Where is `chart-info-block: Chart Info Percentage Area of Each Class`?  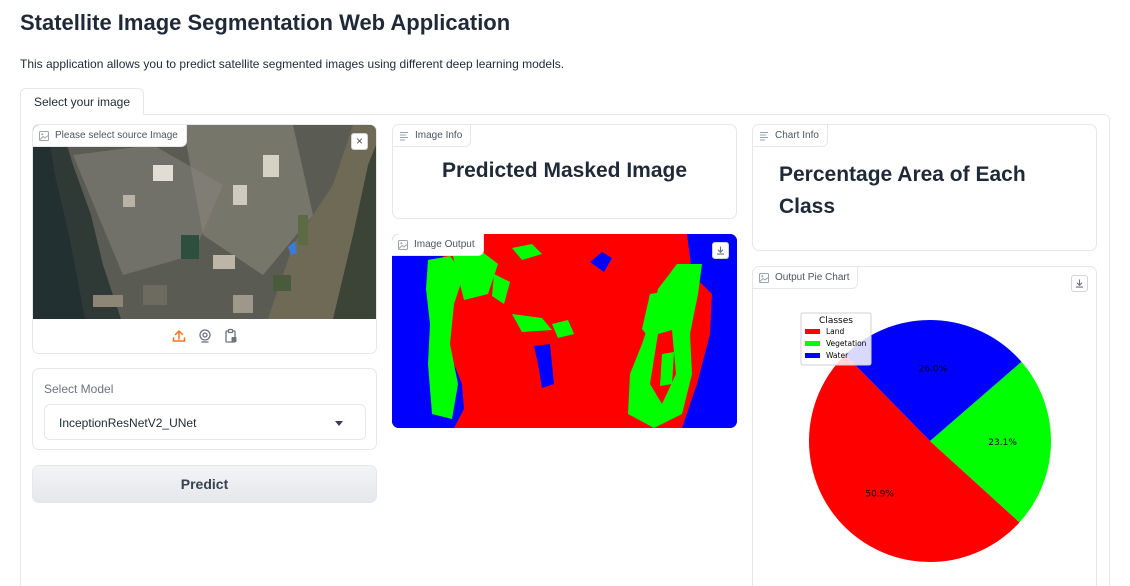 chart-info-block: Chart Info Percentage Area of Each Class is located at coordinates (924, 187).